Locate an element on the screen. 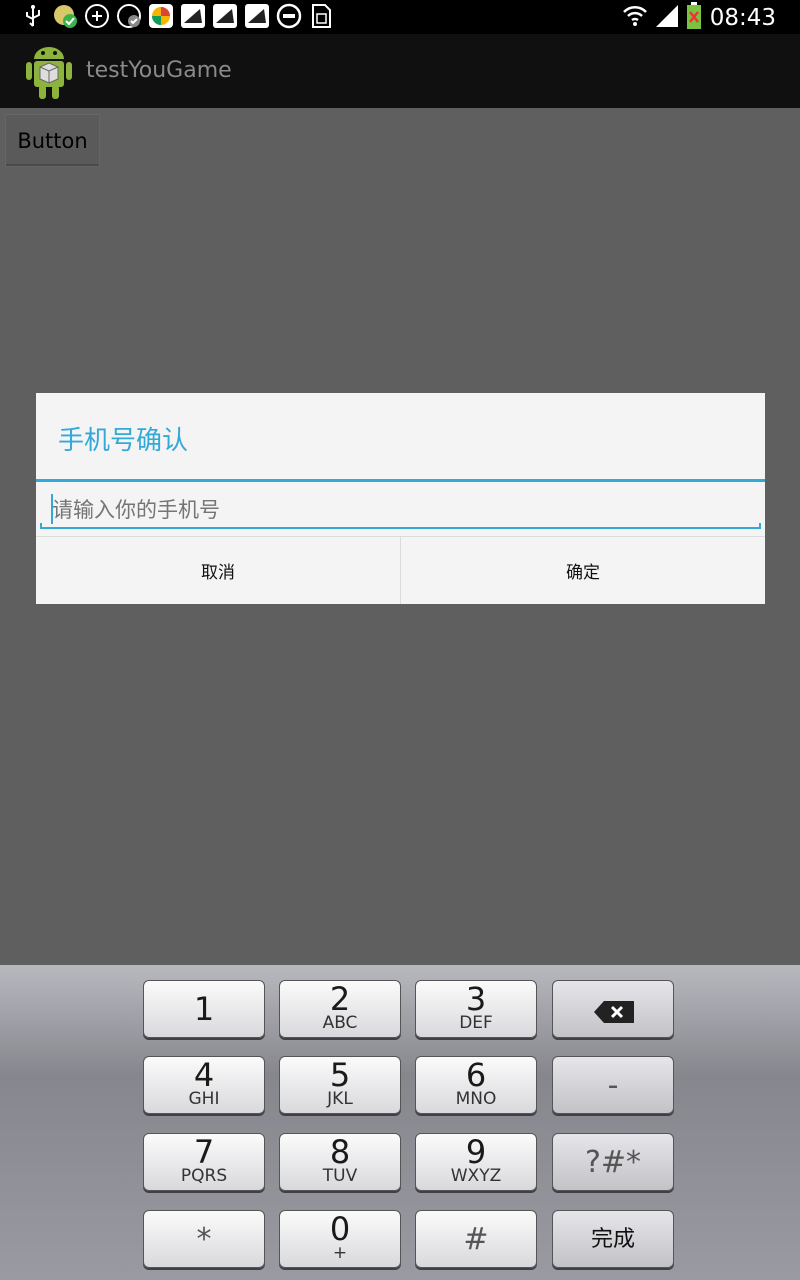 This screenshot has width=800, height=1280. text-cursor is located at coordinates (52, 509).